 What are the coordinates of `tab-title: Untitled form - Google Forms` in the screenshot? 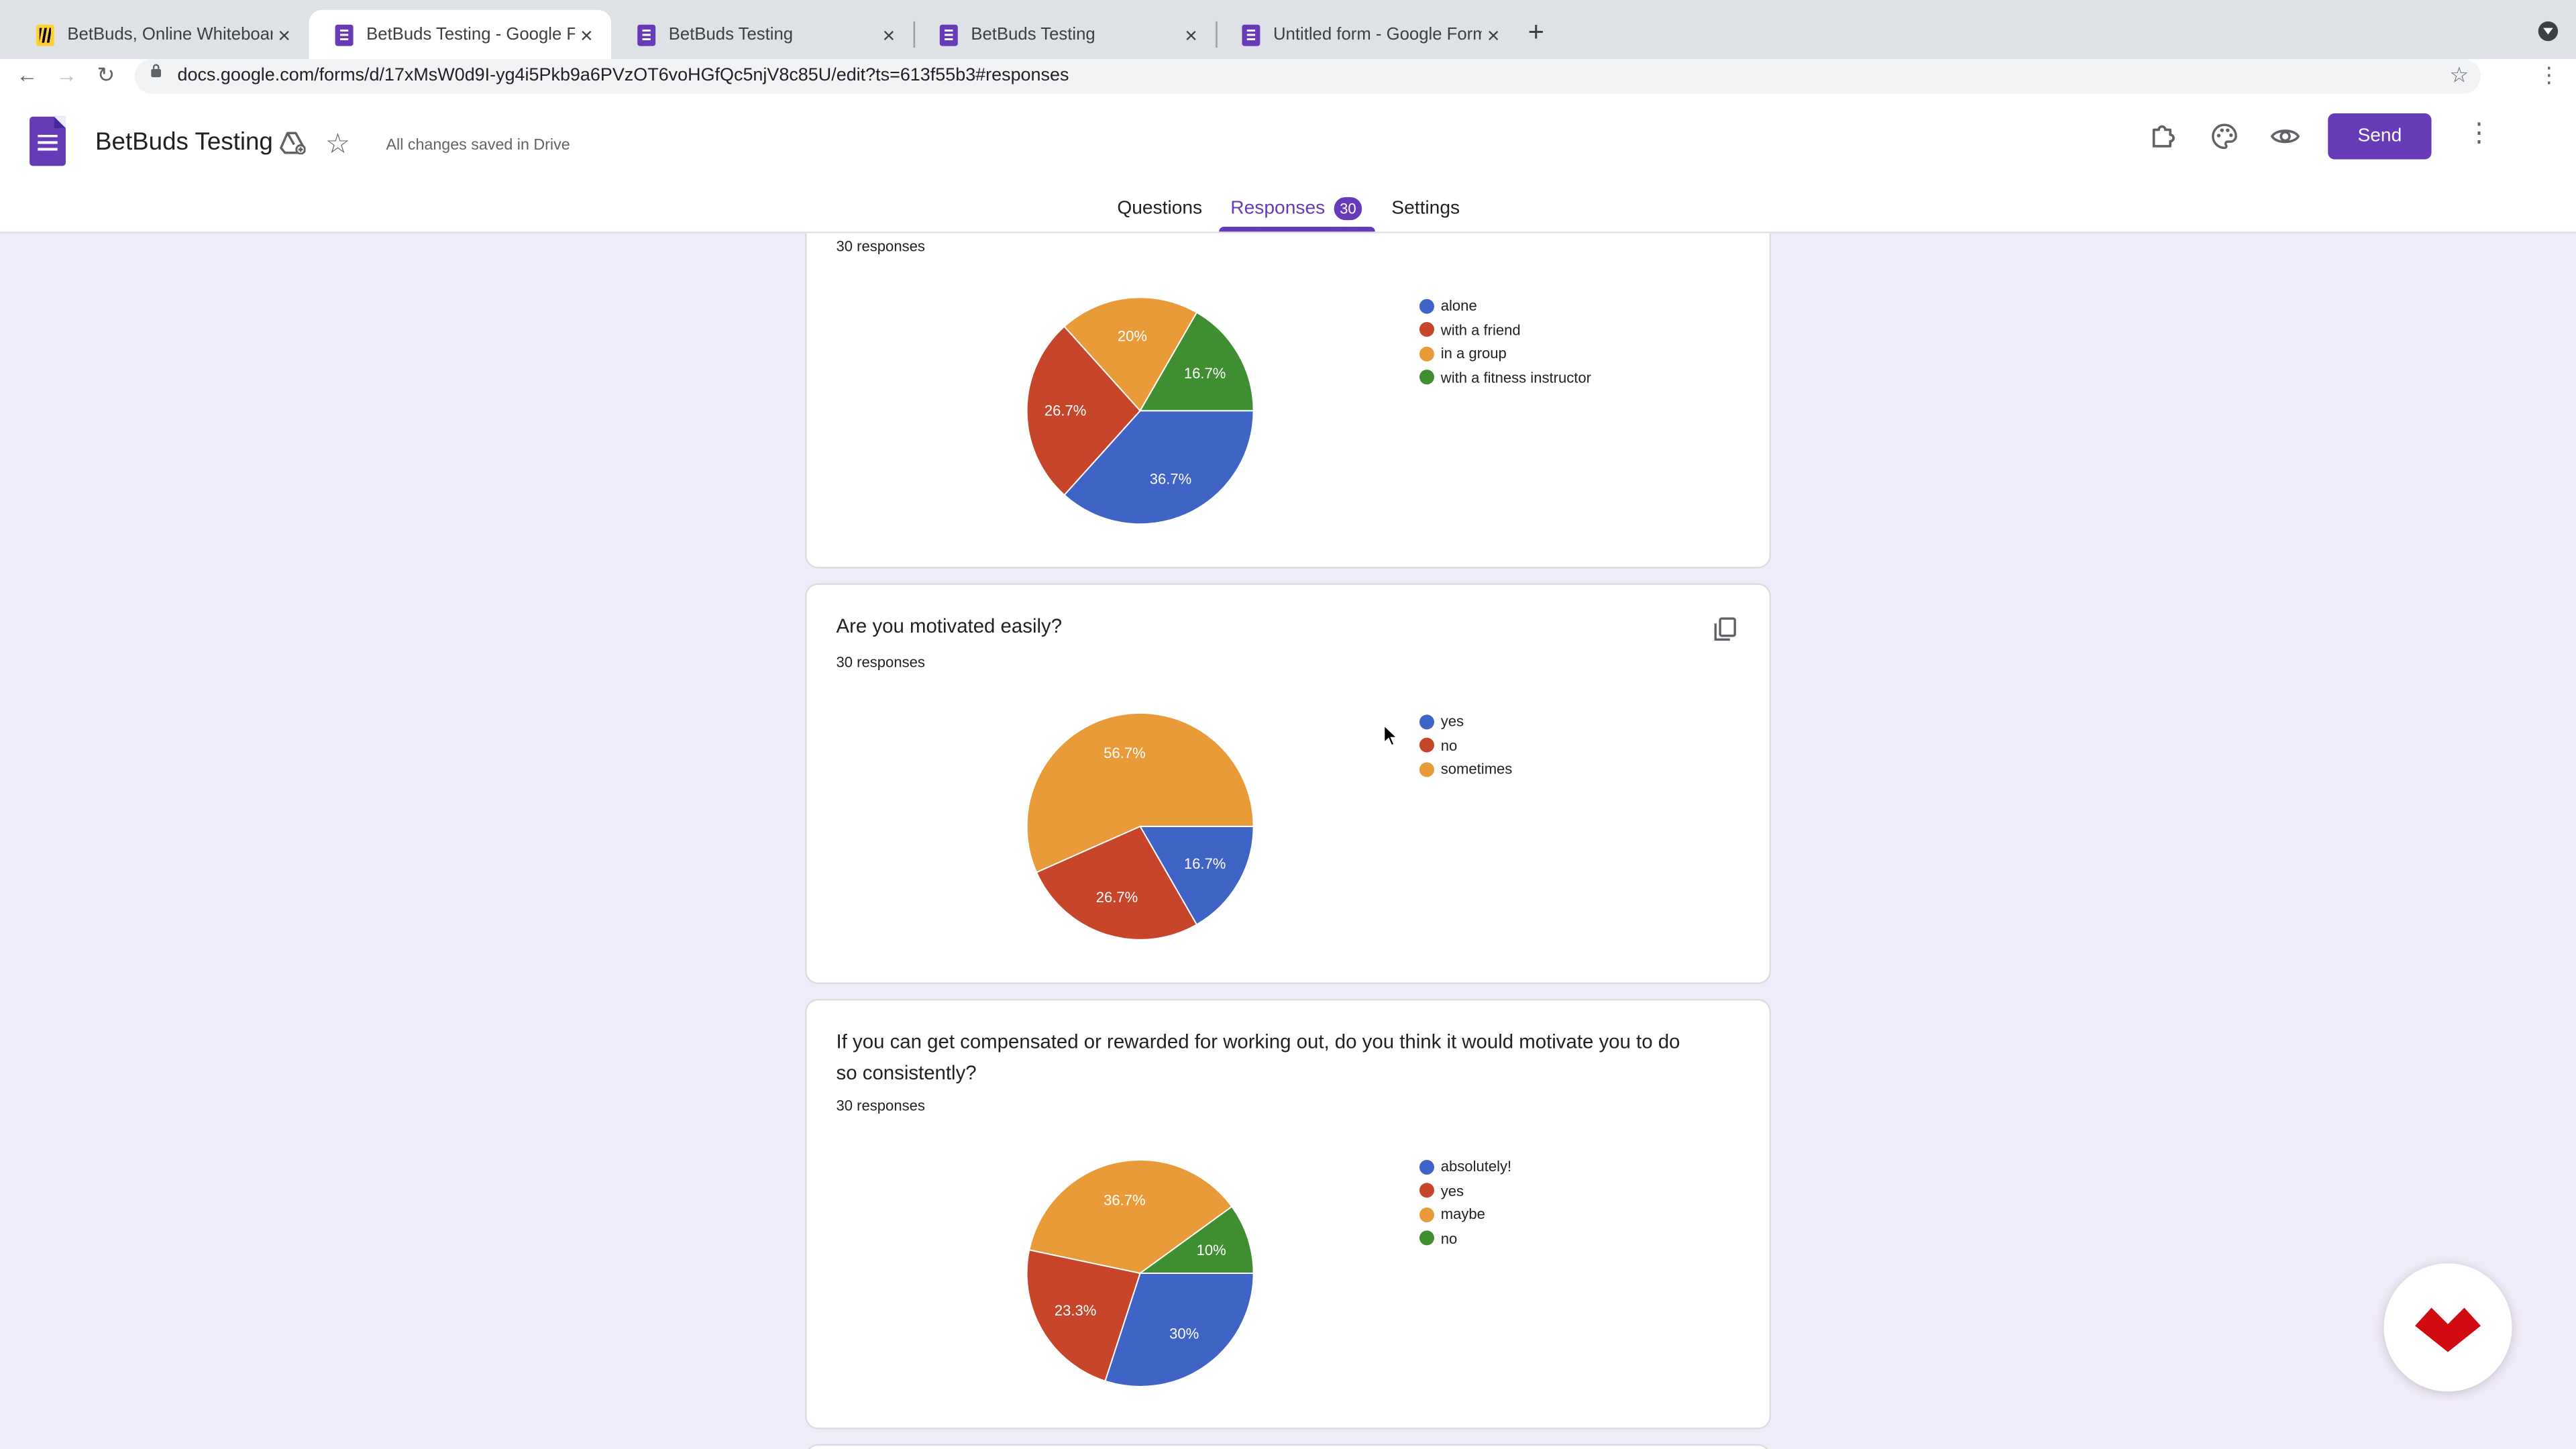 It's located at (1377, 34).